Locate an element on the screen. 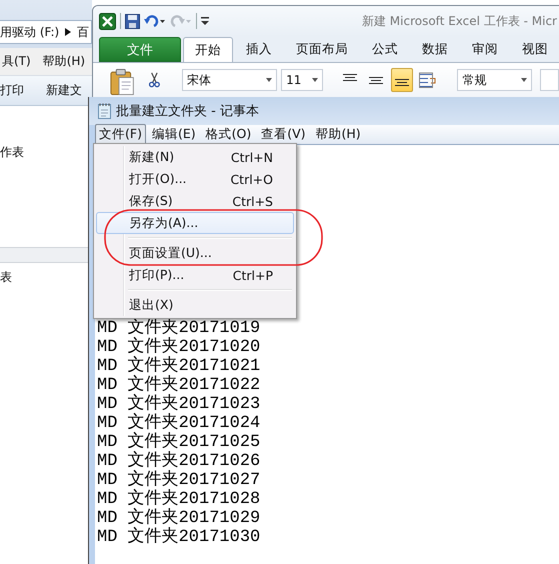  font-size-dropdown: 11 is located at coordinates (302, 80).